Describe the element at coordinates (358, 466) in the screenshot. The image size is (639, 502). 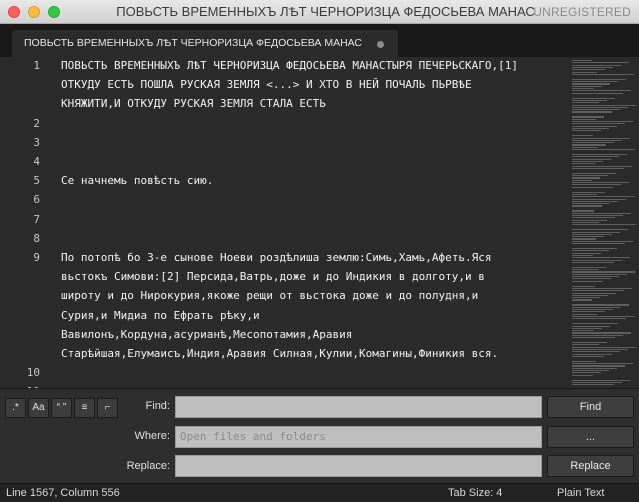
I see `replace-input` at that location.